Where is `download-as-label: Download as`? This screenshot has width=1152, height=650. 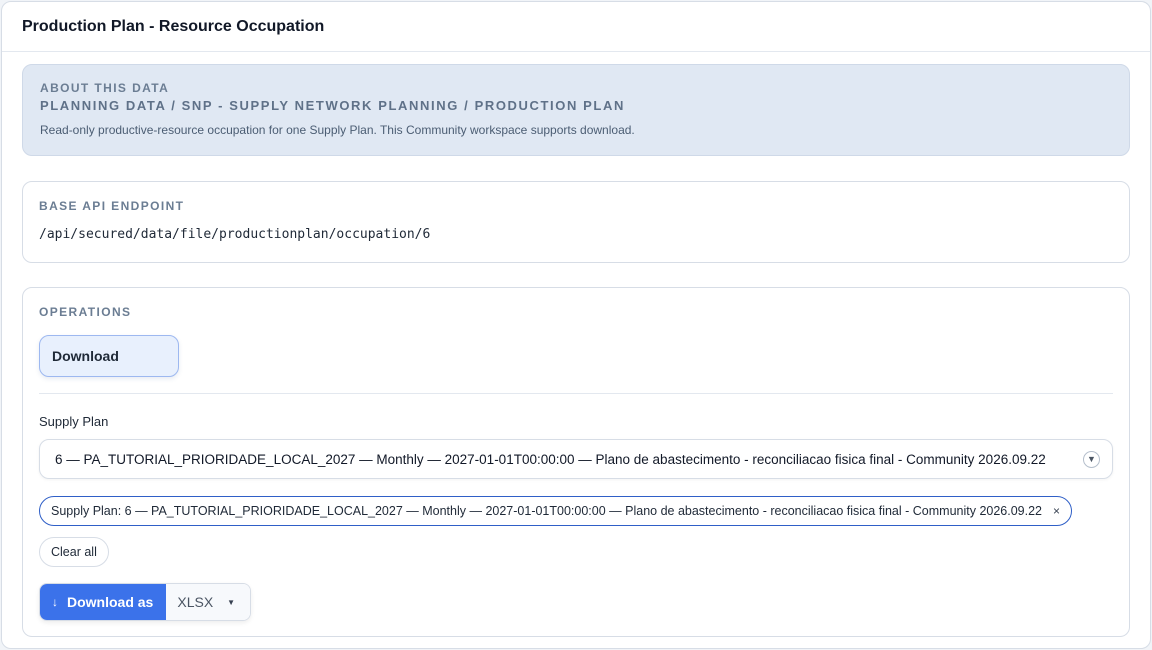 download-as-label: Download as is located at coordinates (110, 602).